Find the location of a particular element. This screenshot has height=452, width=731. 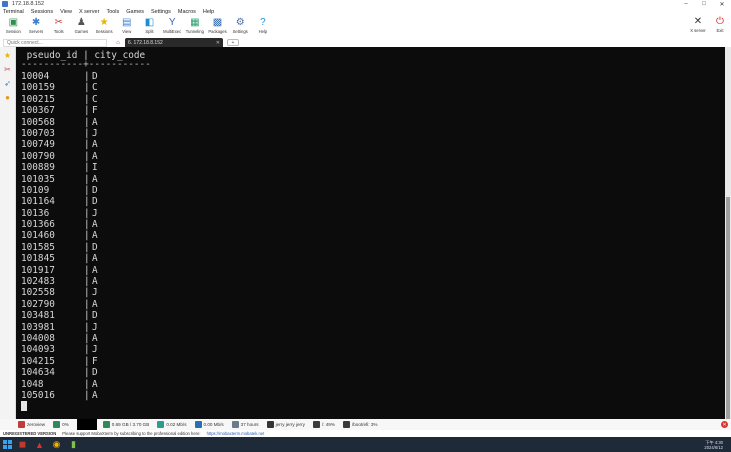

pseudo-id-cell: 103481 is located at coordinates (38, 316).